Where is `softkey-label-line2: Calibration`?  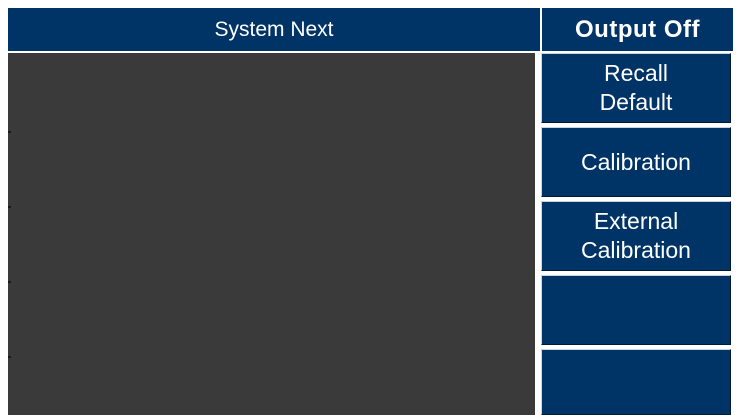 softkey-label-line2: Calibration is located at coordinates (636, 250).